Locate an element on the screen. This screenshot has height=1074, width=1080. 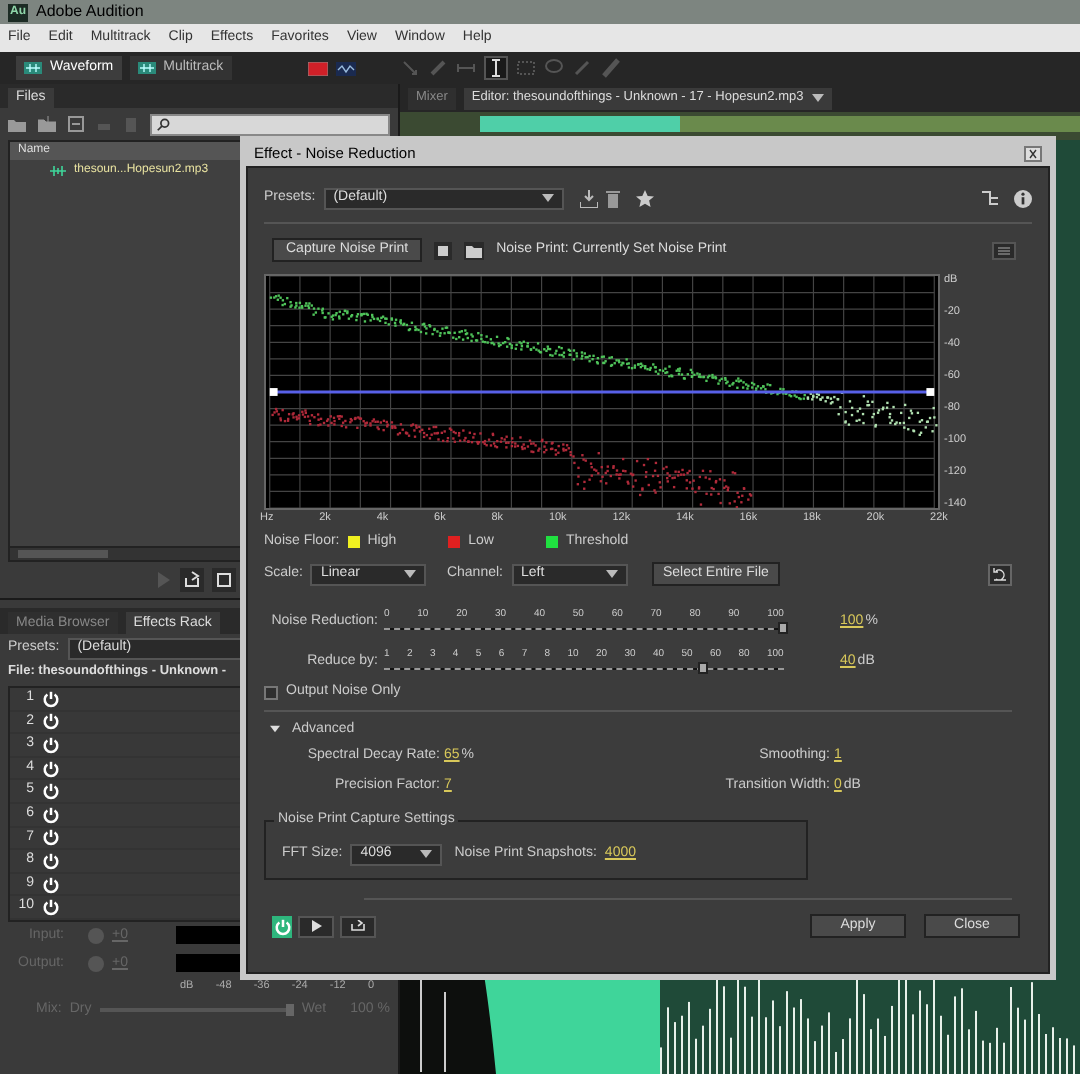
window-title: Adobe Audition is located at coordinates (90, 12).